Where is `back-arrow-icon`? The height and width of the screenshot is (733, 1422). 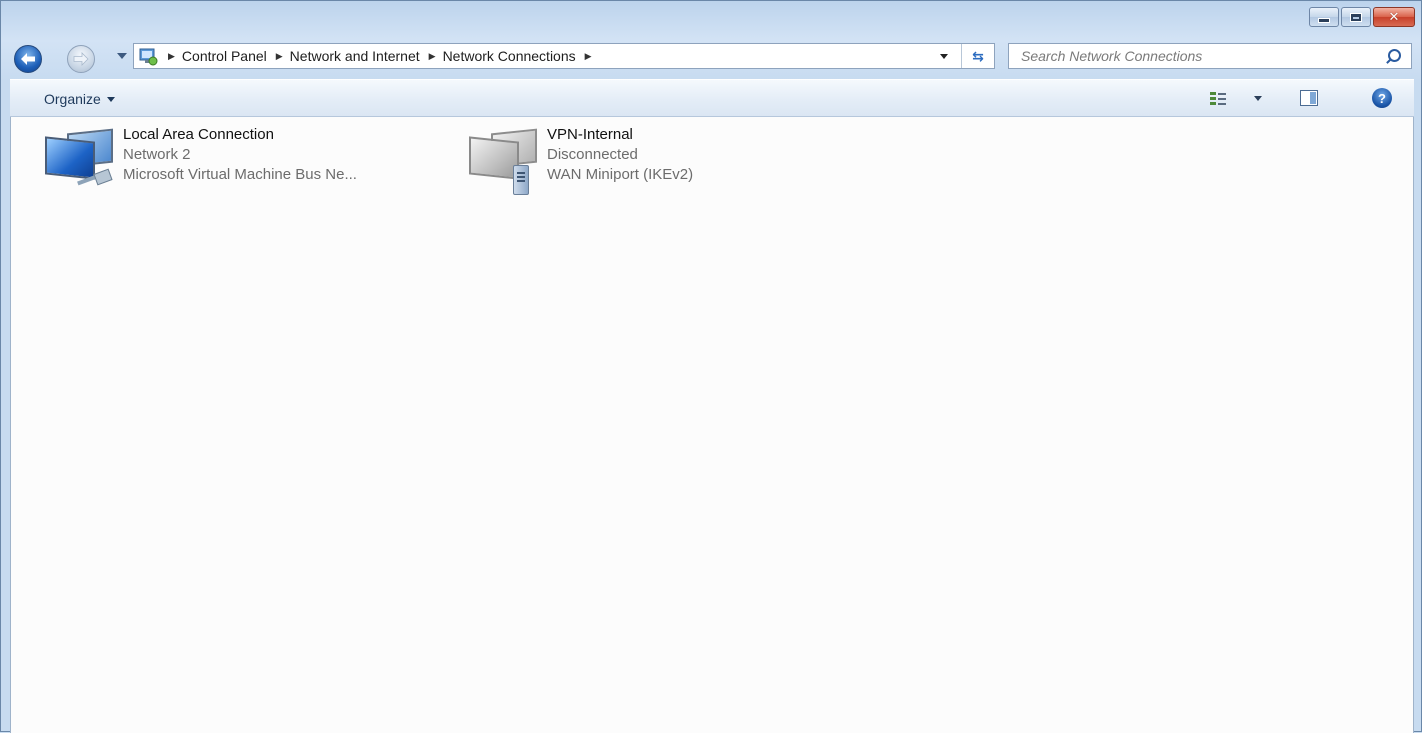 back-arrow-icon is located at coordinates (28, 59).